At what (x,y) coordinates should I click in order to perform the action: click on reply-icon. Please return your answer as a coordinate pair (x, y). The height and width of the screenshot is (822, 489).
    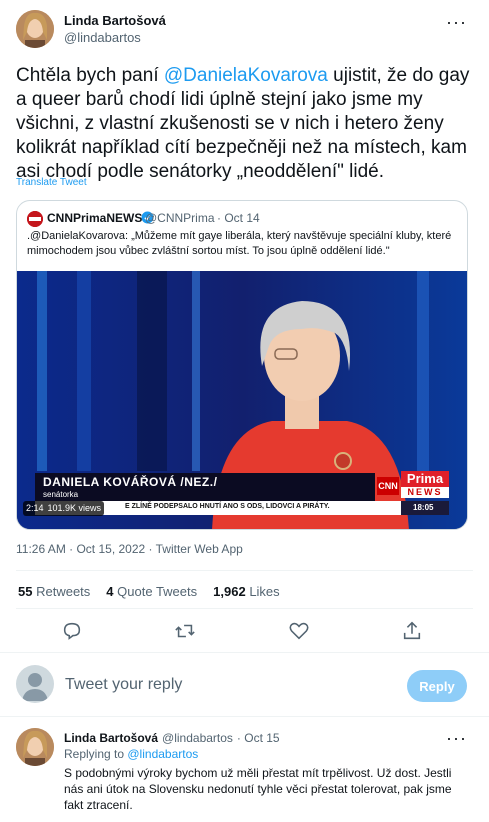
    Looking at the image, I should click on (73, 632).